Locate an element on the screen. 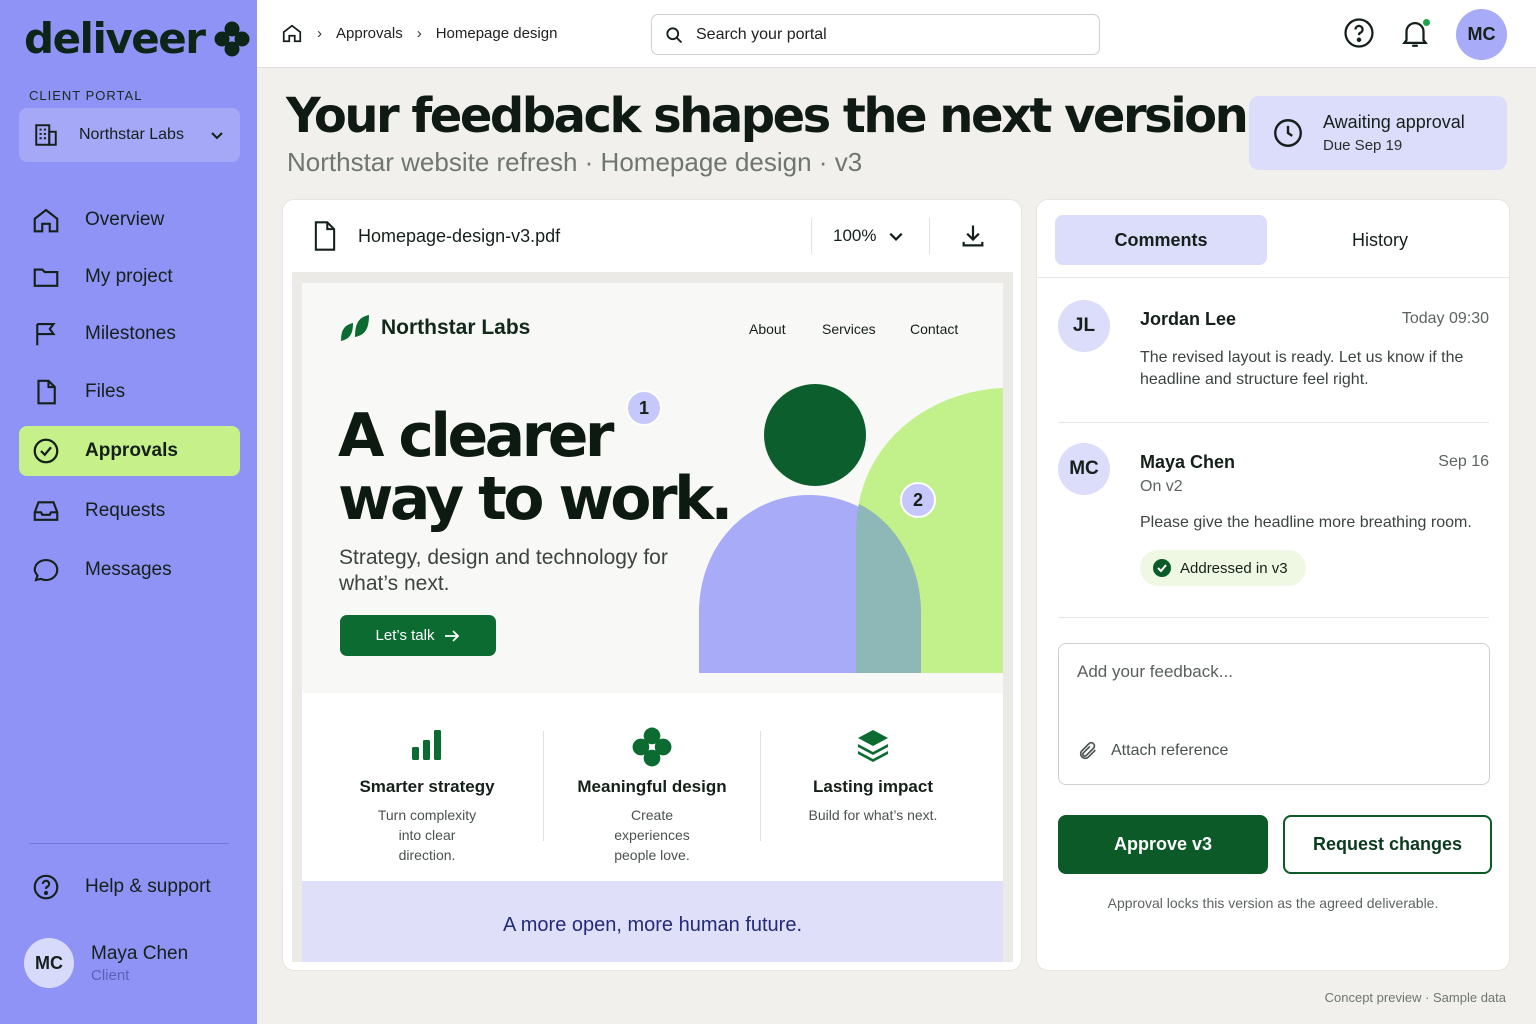 Image resolution: width=1536 pixels, height=1024 pixels. help-button is located at coordinates (1359, 35).